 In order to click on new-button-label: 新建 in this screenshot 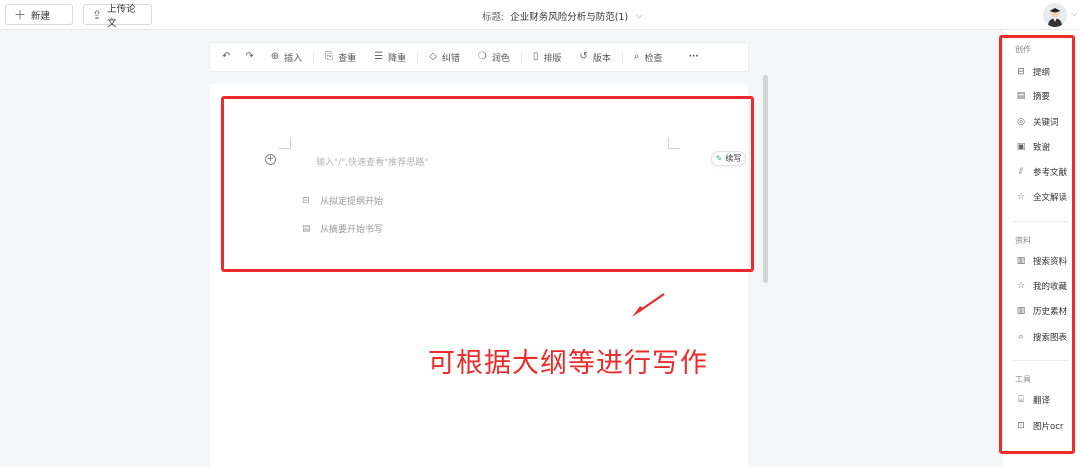, I will do `click(41, 16)`.